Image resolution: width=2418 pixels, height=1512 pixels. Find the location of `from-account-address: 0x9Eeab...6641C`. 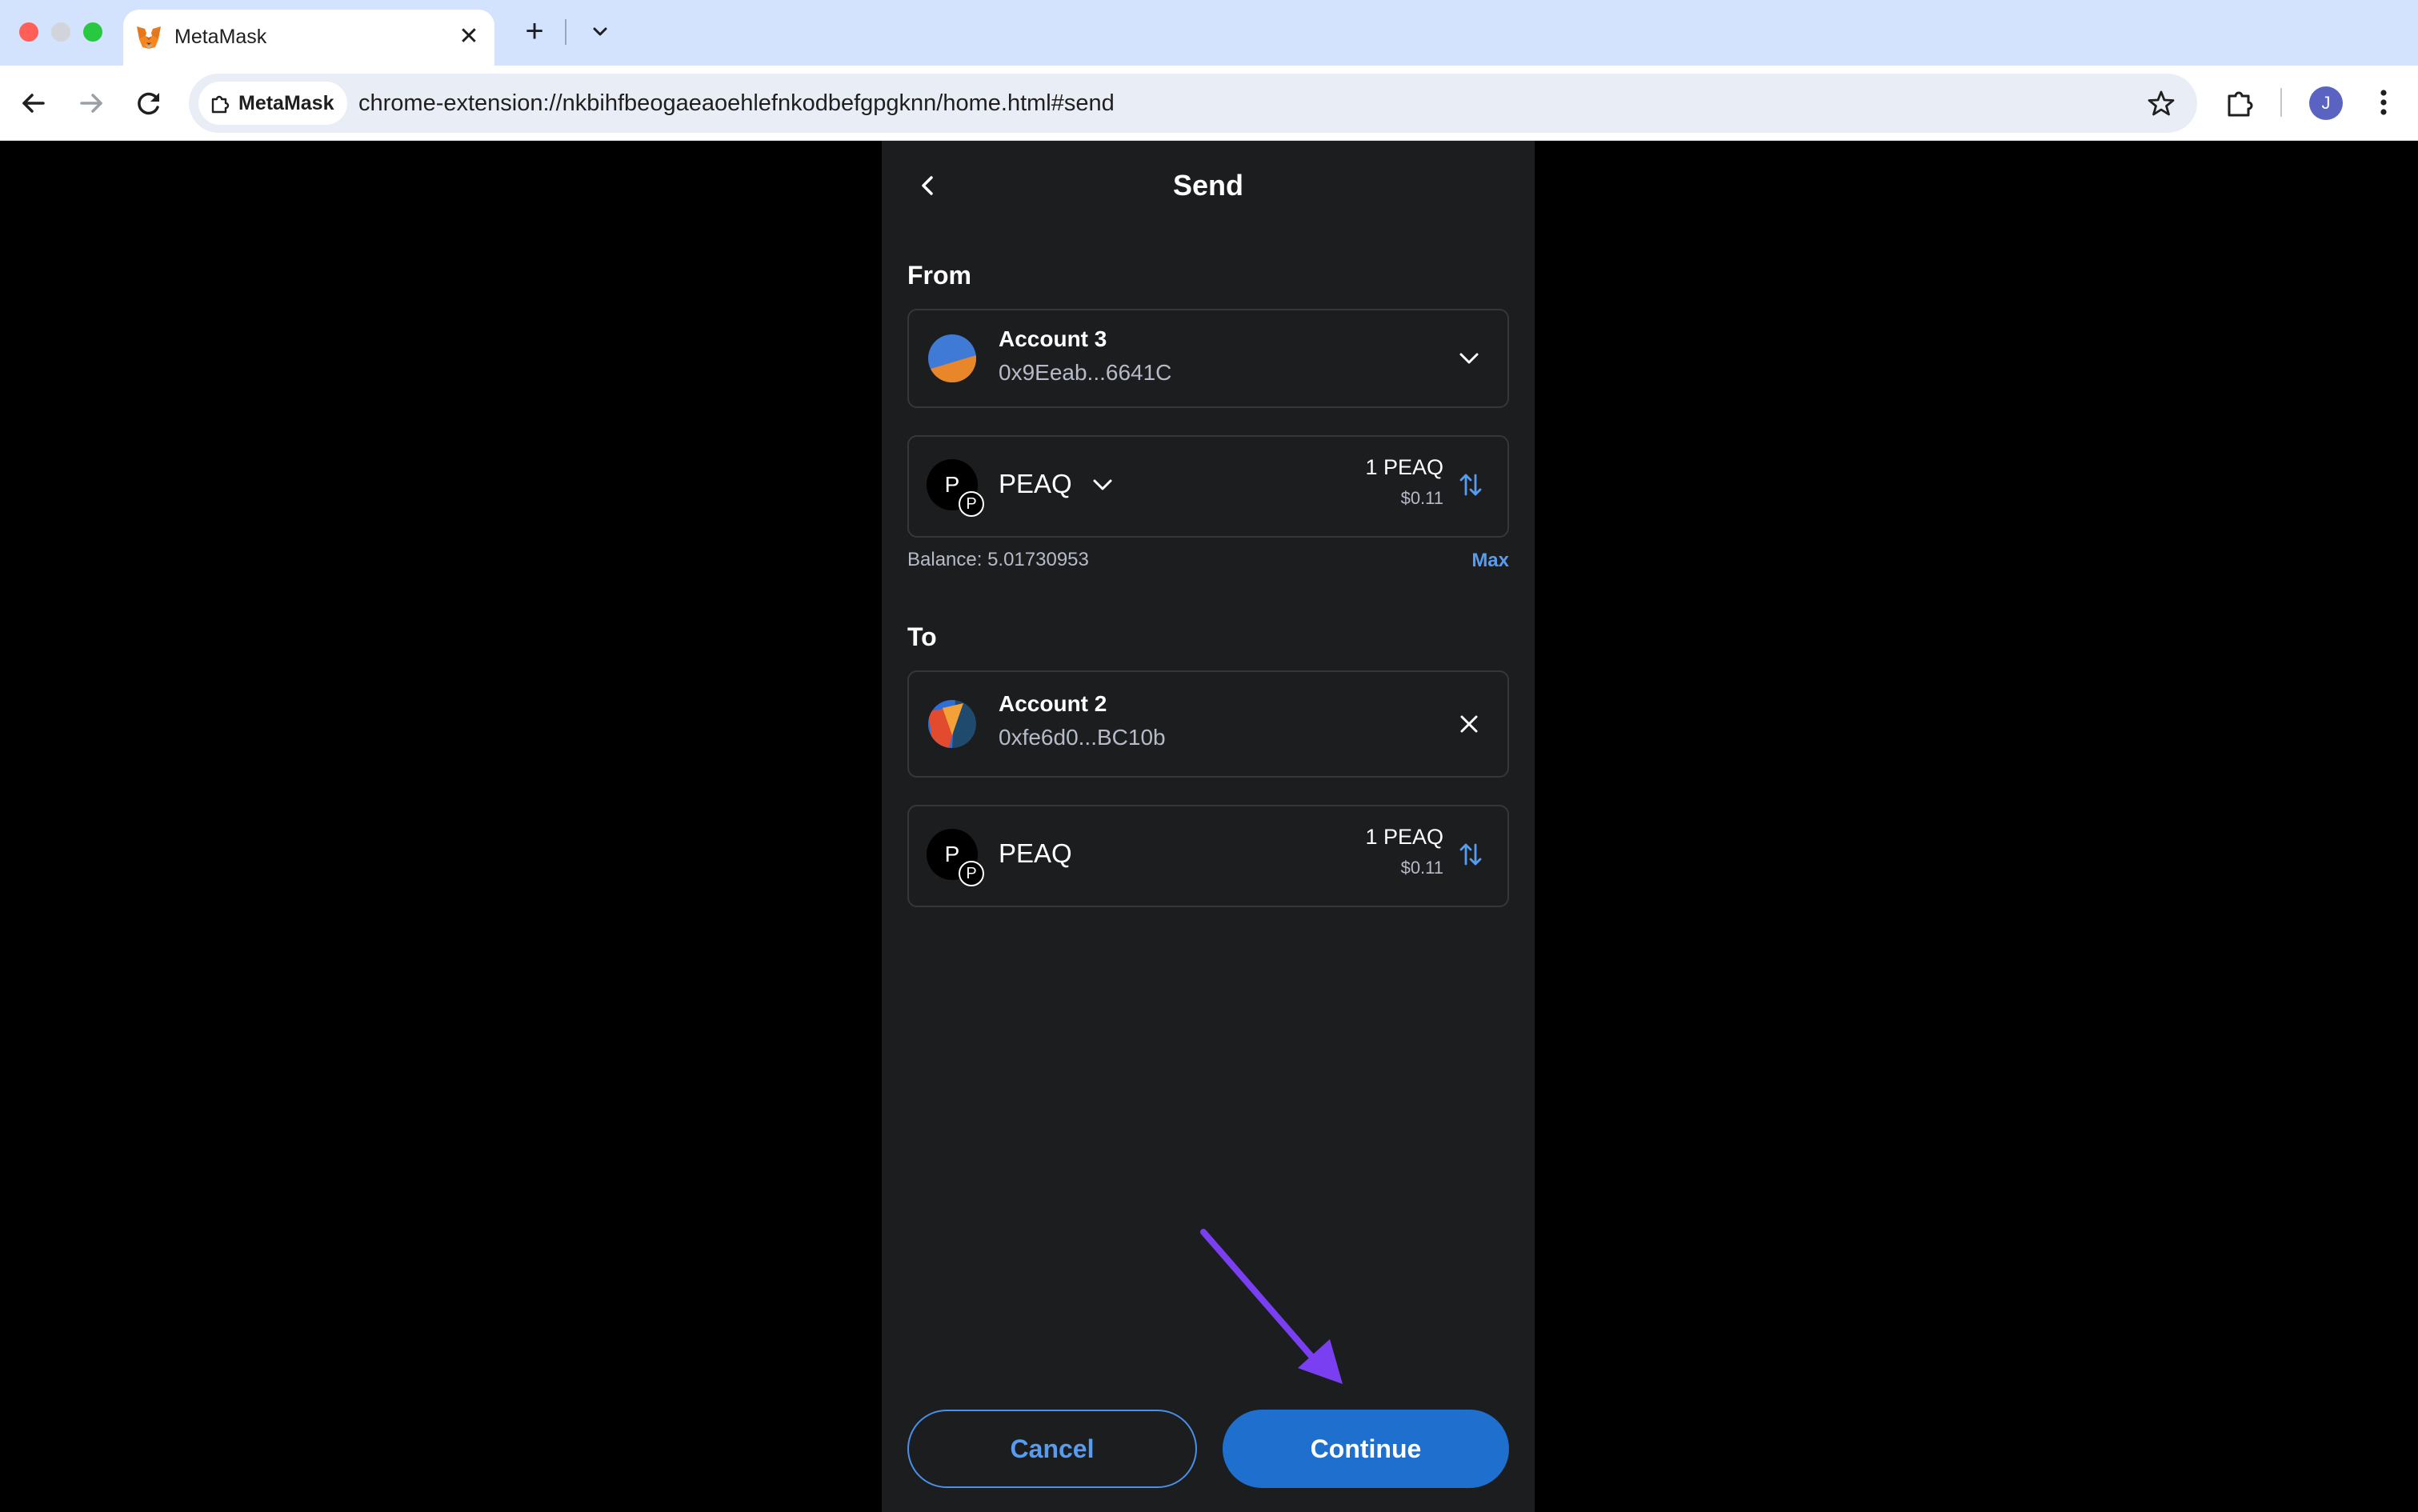

from-account-address: 0x9Eeab...6641C is located at coordinates (1085, 372).